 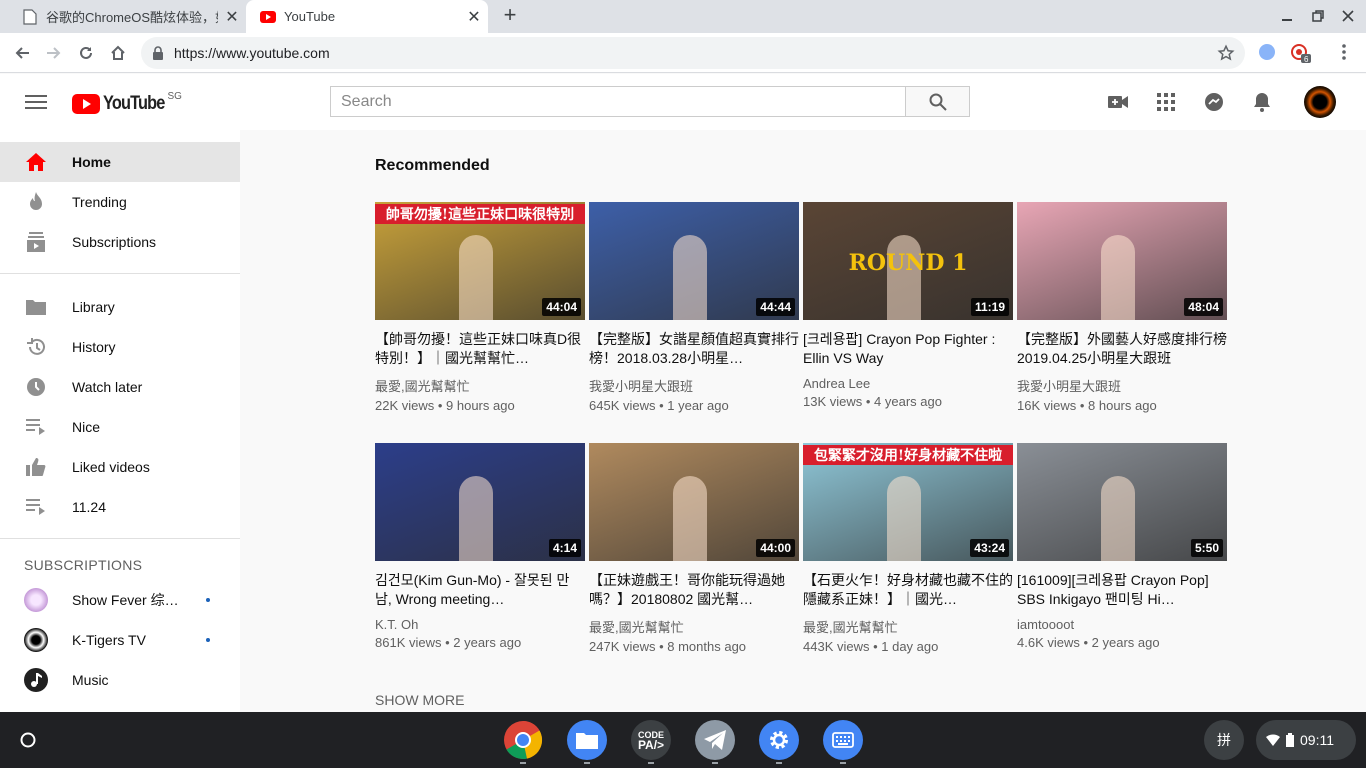 I want to click on status-tray: 09:11, so click(x=1306, y=740).